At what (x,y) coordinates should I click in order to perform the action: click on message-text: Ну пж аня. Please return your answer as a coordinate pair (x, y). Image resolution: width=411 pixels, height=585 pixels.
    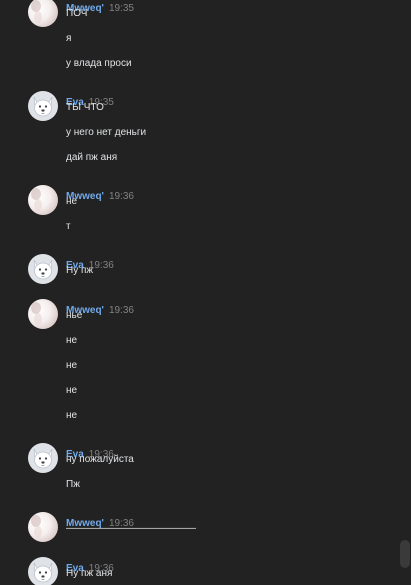
    Looking at the image, I should click on (89, 573).